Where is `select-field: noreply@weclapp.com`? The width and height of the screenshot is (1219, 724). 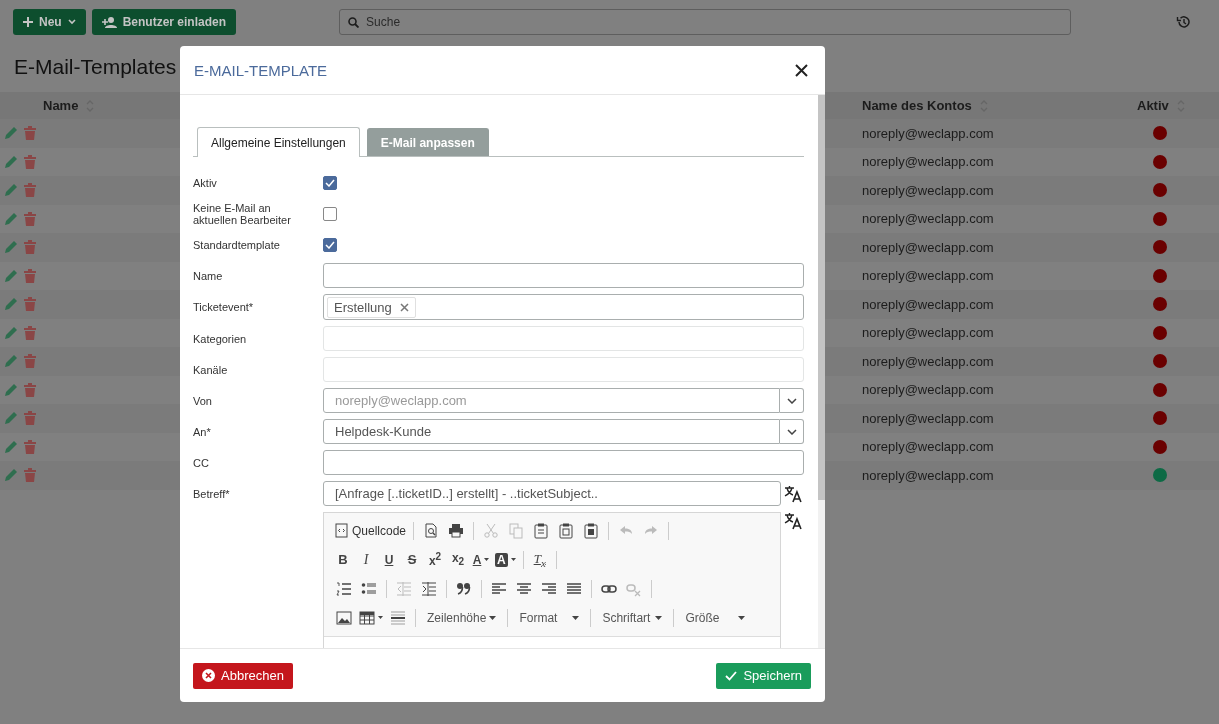 select-field: noreply@weclapp.com is located at coordinates (551, 400).